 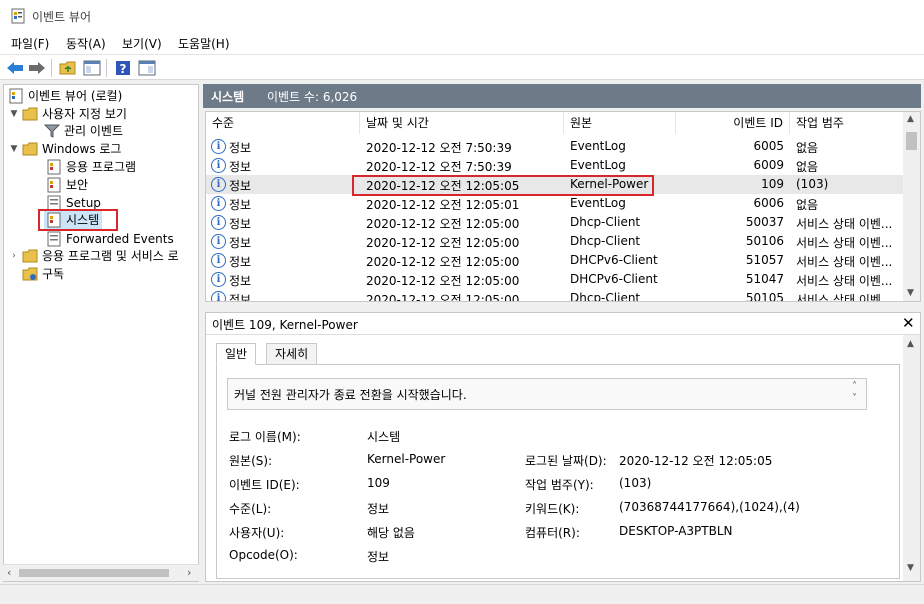 What do you see at coordinates (598, 146) in the screenshot?
I see `cell-source: EventLog` at bounding box center [598, 146].